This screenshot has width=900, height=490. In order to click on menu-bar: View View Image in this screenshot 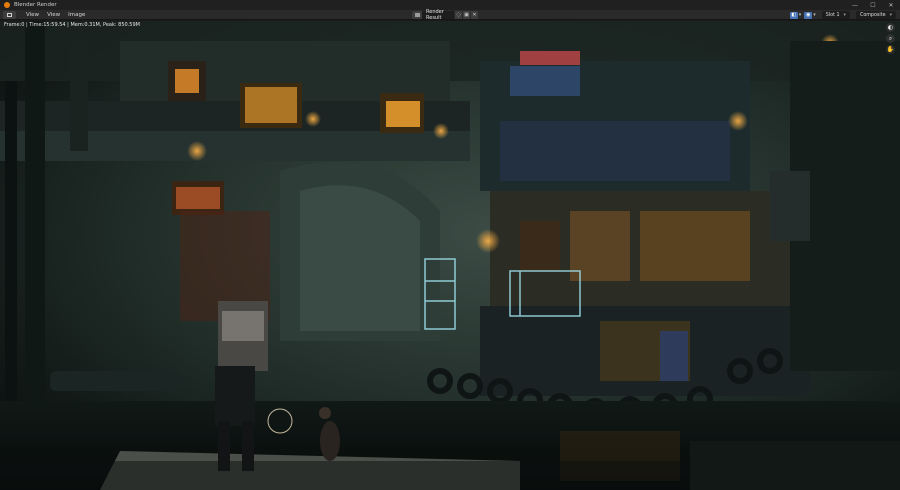, I will do `click(55, 15)`.